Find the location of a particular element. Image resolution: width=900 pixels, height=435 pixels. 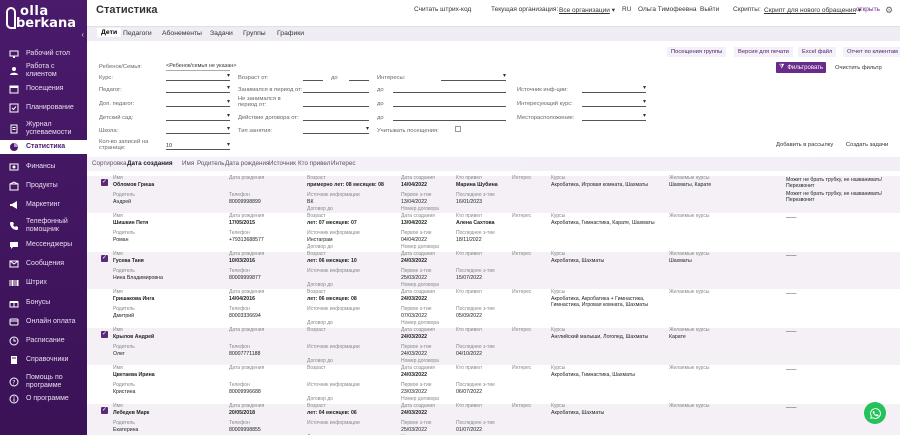

add-to-mailing-link: Добавить в рассылку is located at coordinates (804, 145).